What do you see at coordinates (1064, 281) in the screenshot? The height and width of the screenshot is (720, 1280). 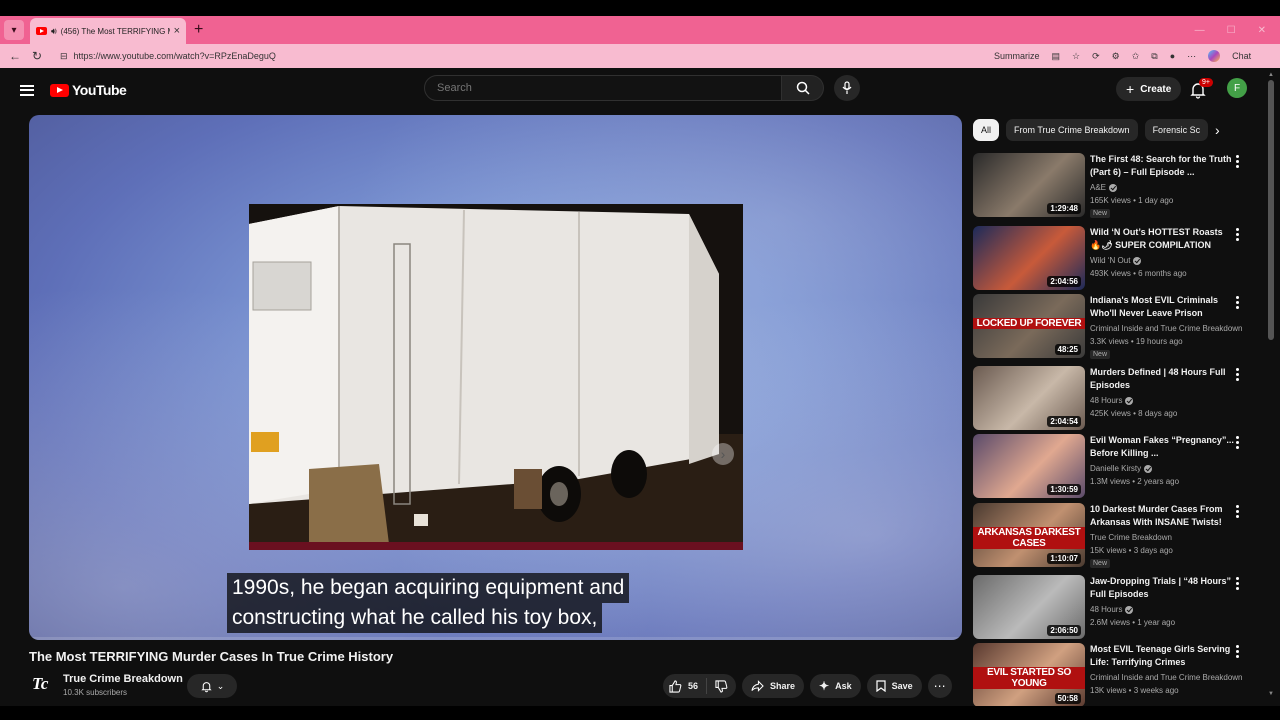 I see `video-duration: 2:04:56` at bounding box center [1064, 281].